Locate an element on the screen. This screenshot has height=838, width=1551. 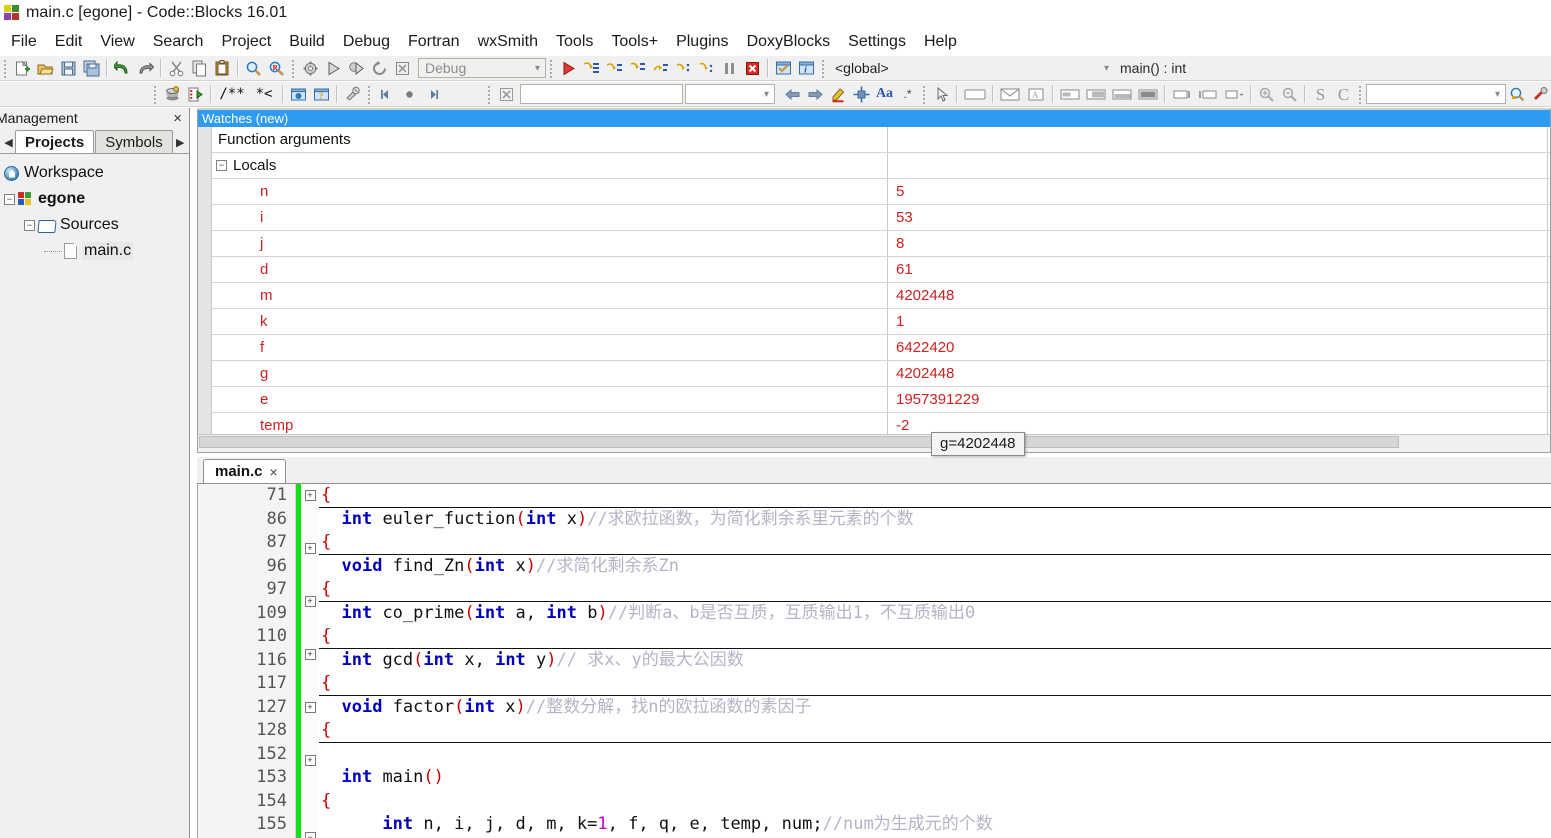
fill-icon is located at coordinates (1148, 94).